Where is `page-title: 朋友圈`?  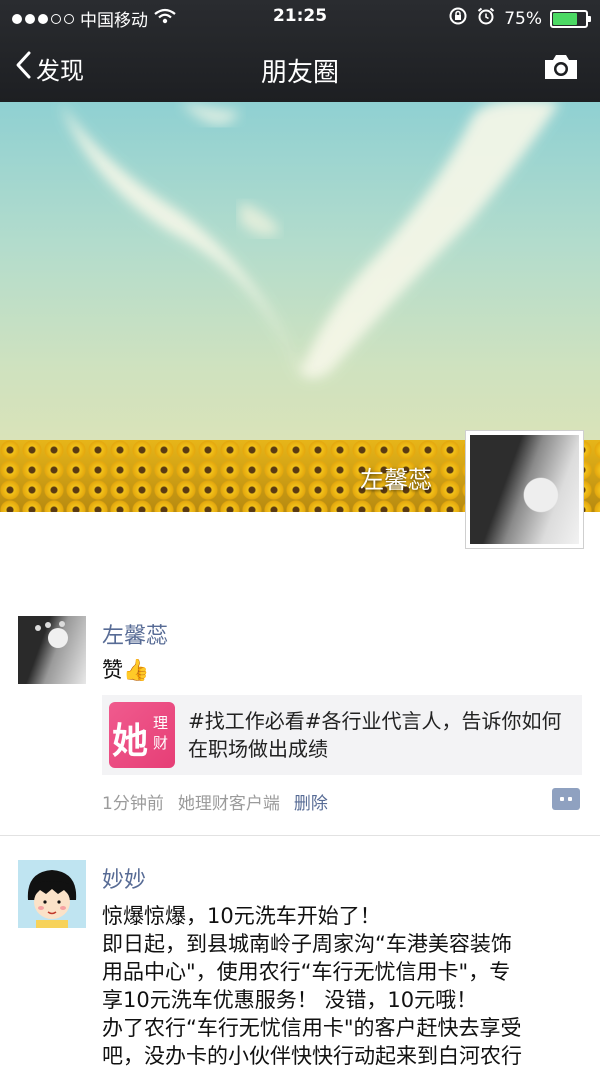
page-title: 朋友圈 is located at coordinates (299, 73).